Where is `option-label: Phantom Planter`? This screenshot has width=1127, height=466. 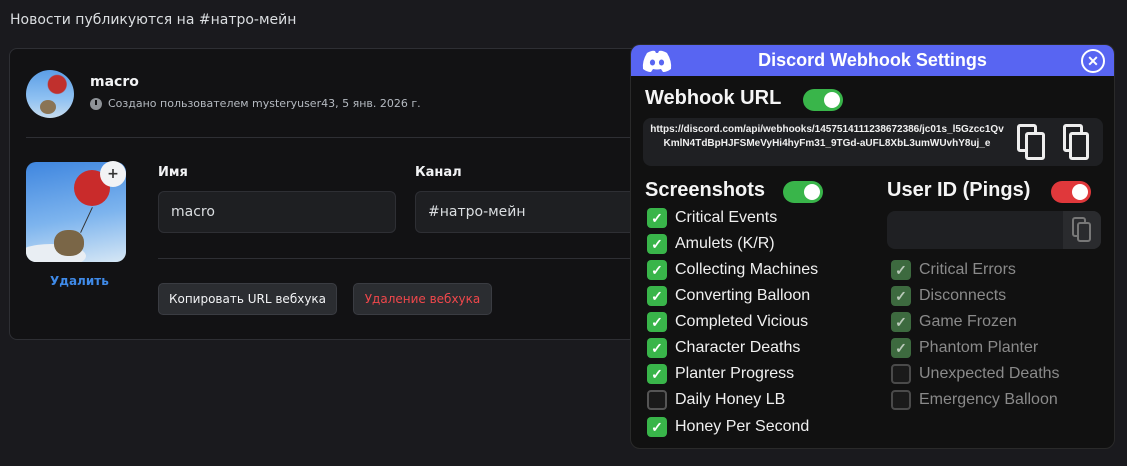
option-label: Phantom Planter is located at coordinates (979, 347).